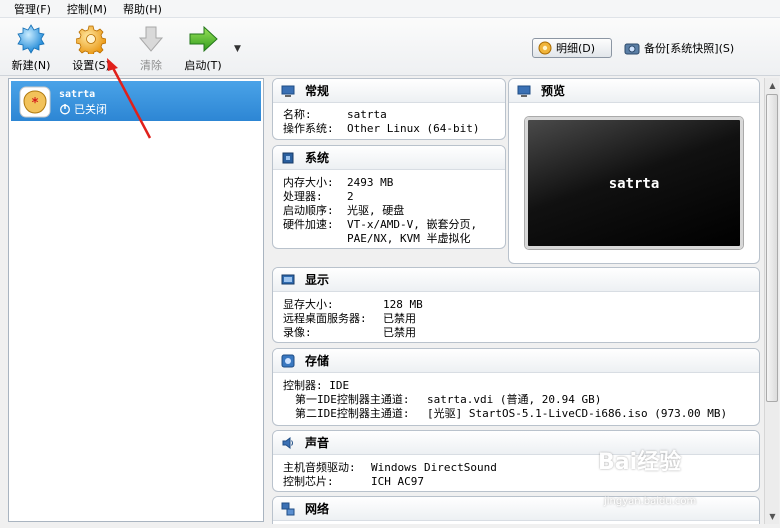 Image resolution: width=780 pixels, height=528 pixels. What do you see at coordinates (317, 91) in the screenshot?
I see `general-title: 常规` at bounding box center [317, 91].